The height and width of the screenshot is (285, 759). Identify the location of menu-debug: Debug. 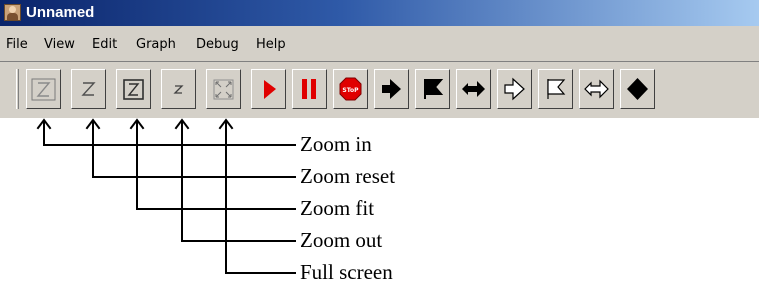
(217, 45).